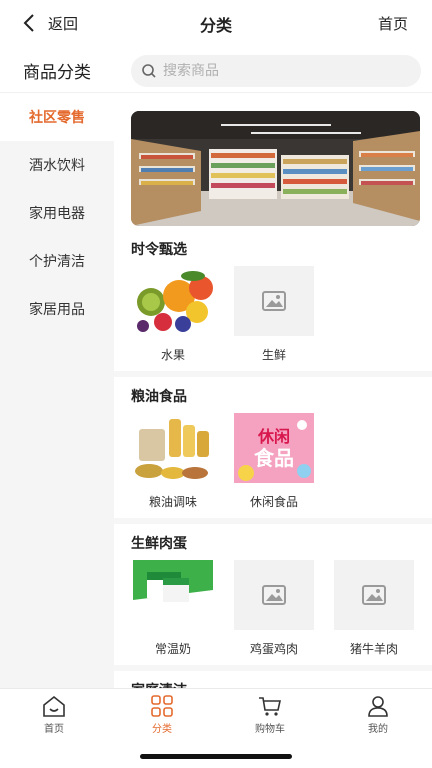  I want to click on snack-art-line2: 食品, so click(274, 457).